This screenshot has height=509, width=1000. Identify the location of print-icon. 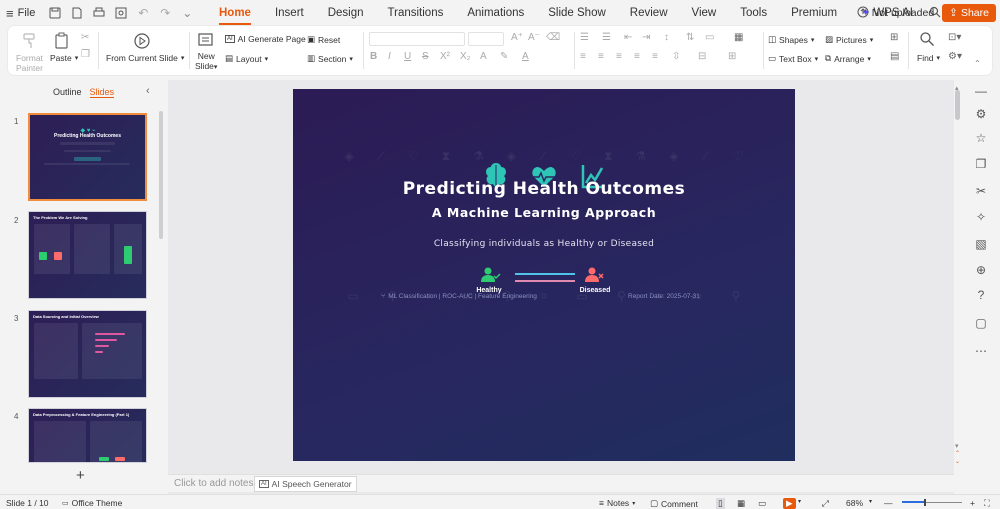
(99, 13).